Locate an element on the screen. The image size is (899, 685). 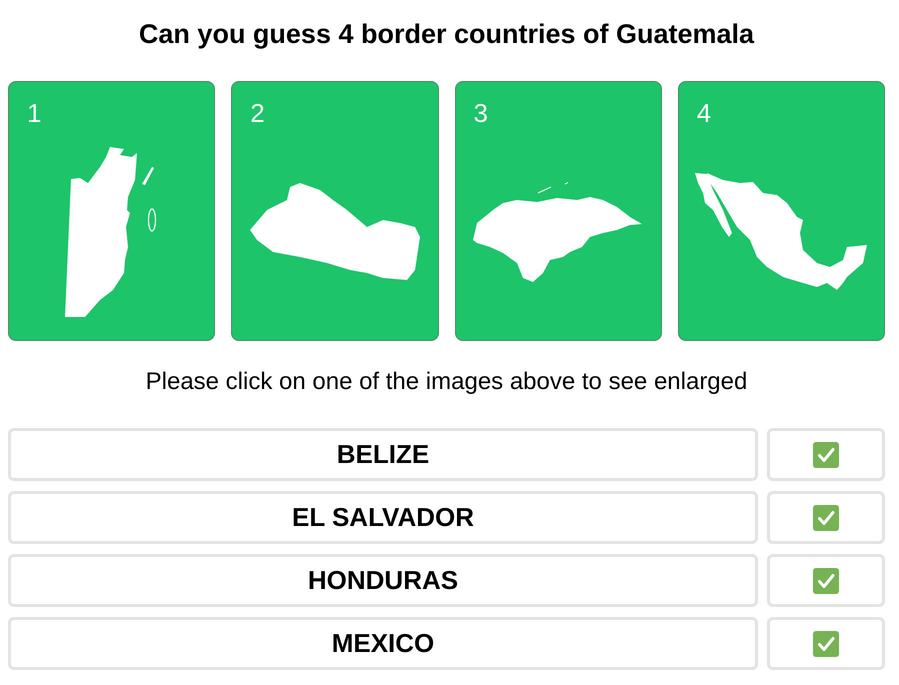
card-number: 2 is located at coordinates (257, 113).